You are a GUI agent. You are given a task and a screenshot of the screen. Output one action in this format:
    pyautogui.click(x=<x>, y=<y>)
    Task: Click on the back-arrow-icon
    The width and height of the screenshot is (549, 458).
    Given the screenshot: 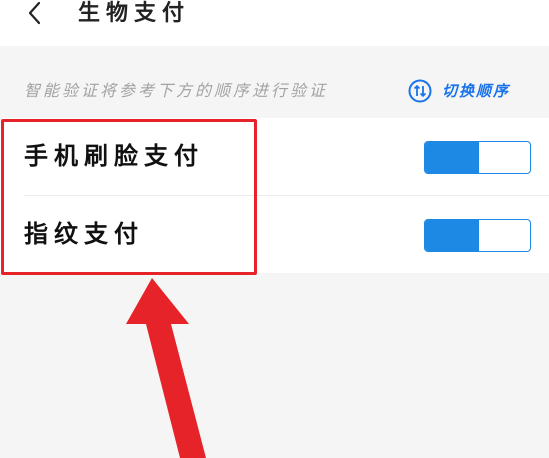 What is the action you would take?
    pyautogui.click(x=35, y=15)
    